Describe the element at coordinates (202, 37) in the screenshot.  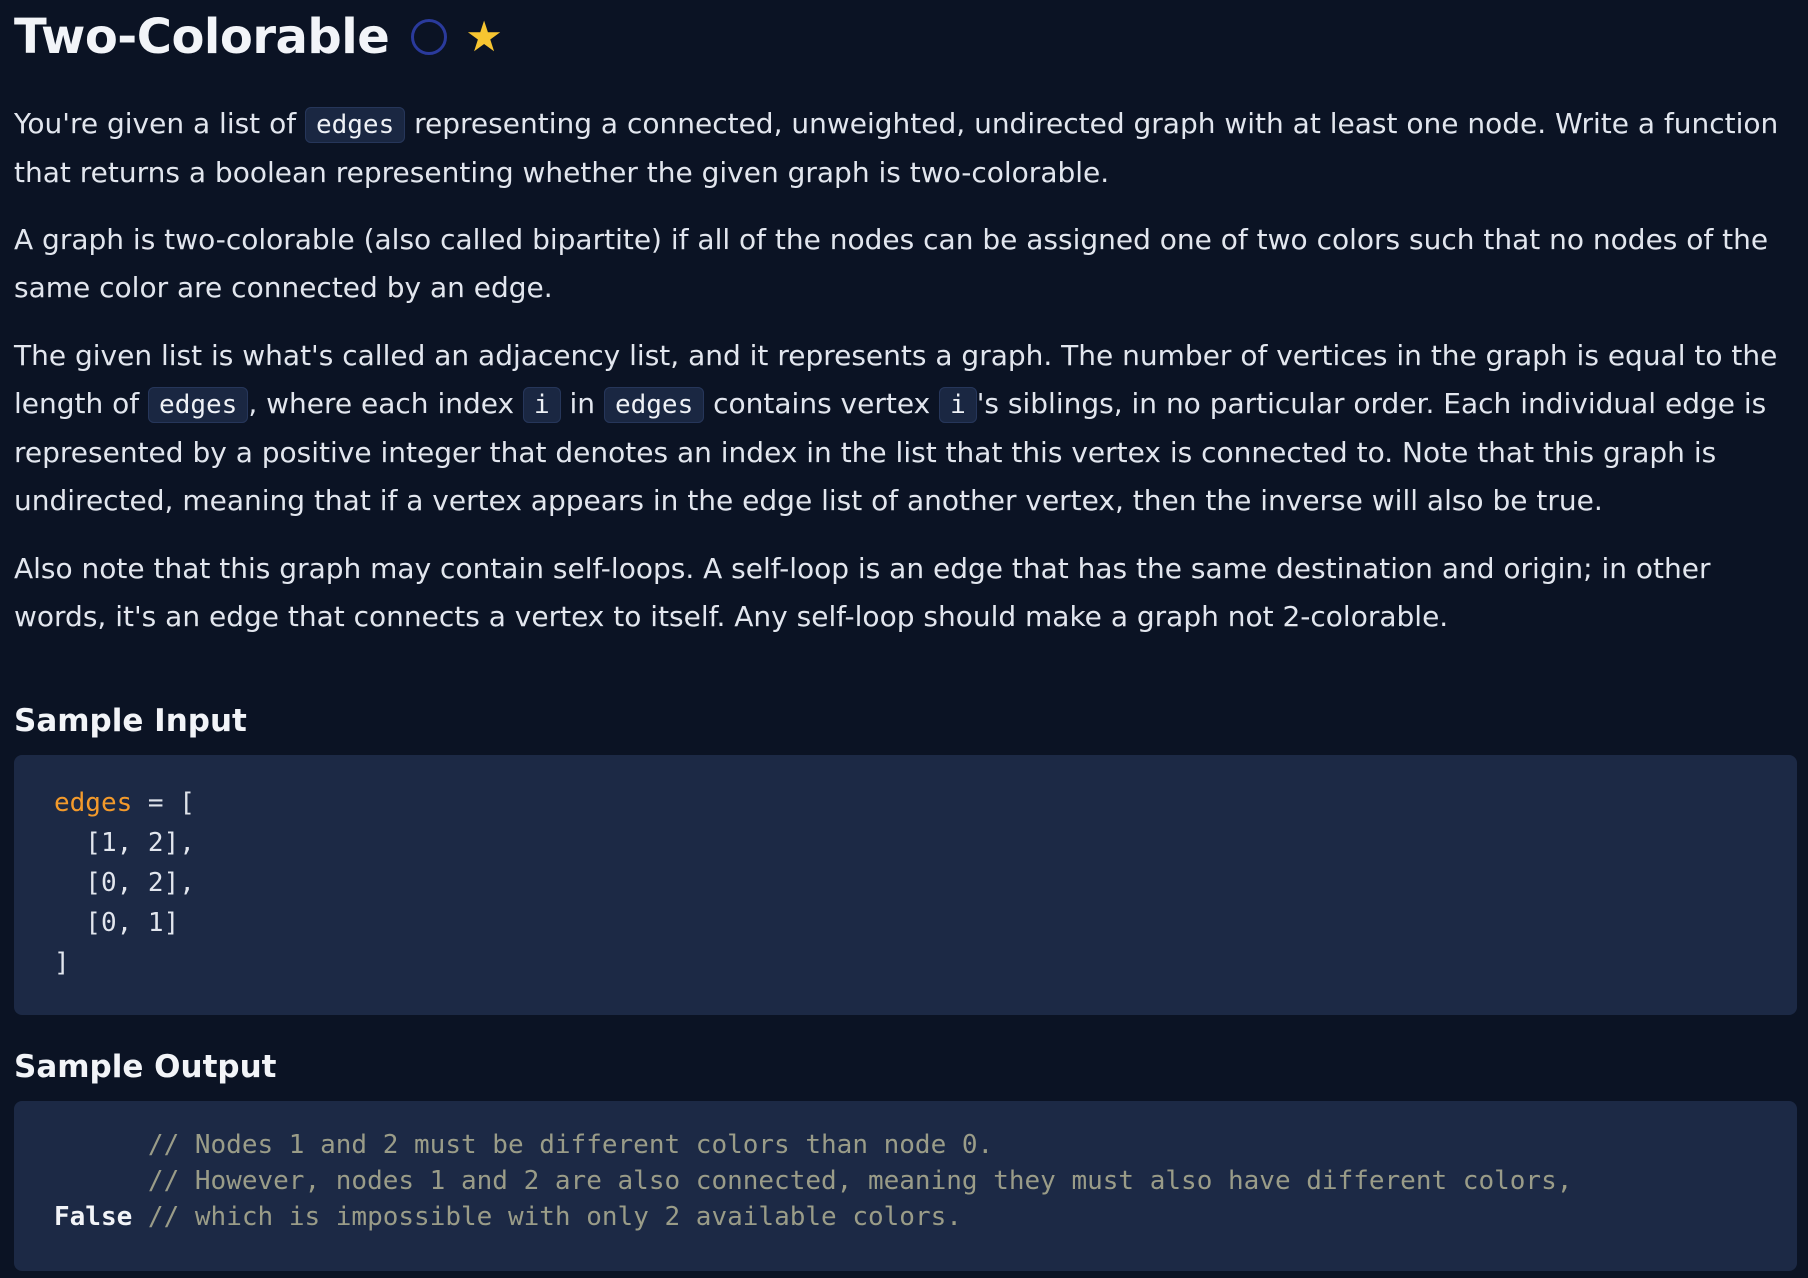
I see `problem-title: Two-Colorable` at that location.